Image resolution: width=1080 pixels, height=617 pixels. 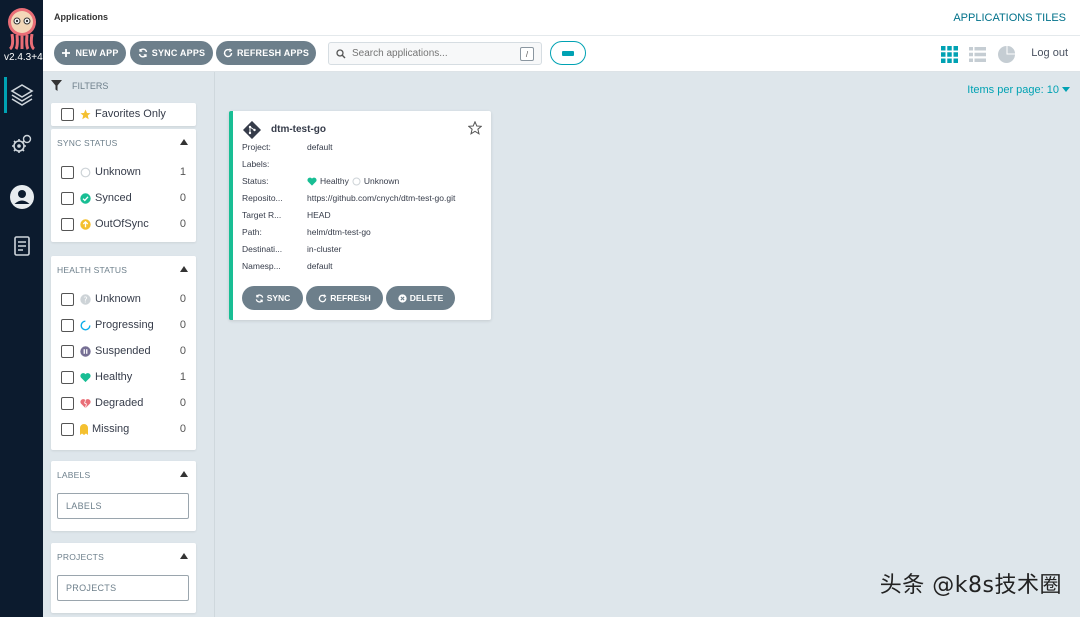 I want to click on field-status-label: Status:, so click(x=255, y=181).